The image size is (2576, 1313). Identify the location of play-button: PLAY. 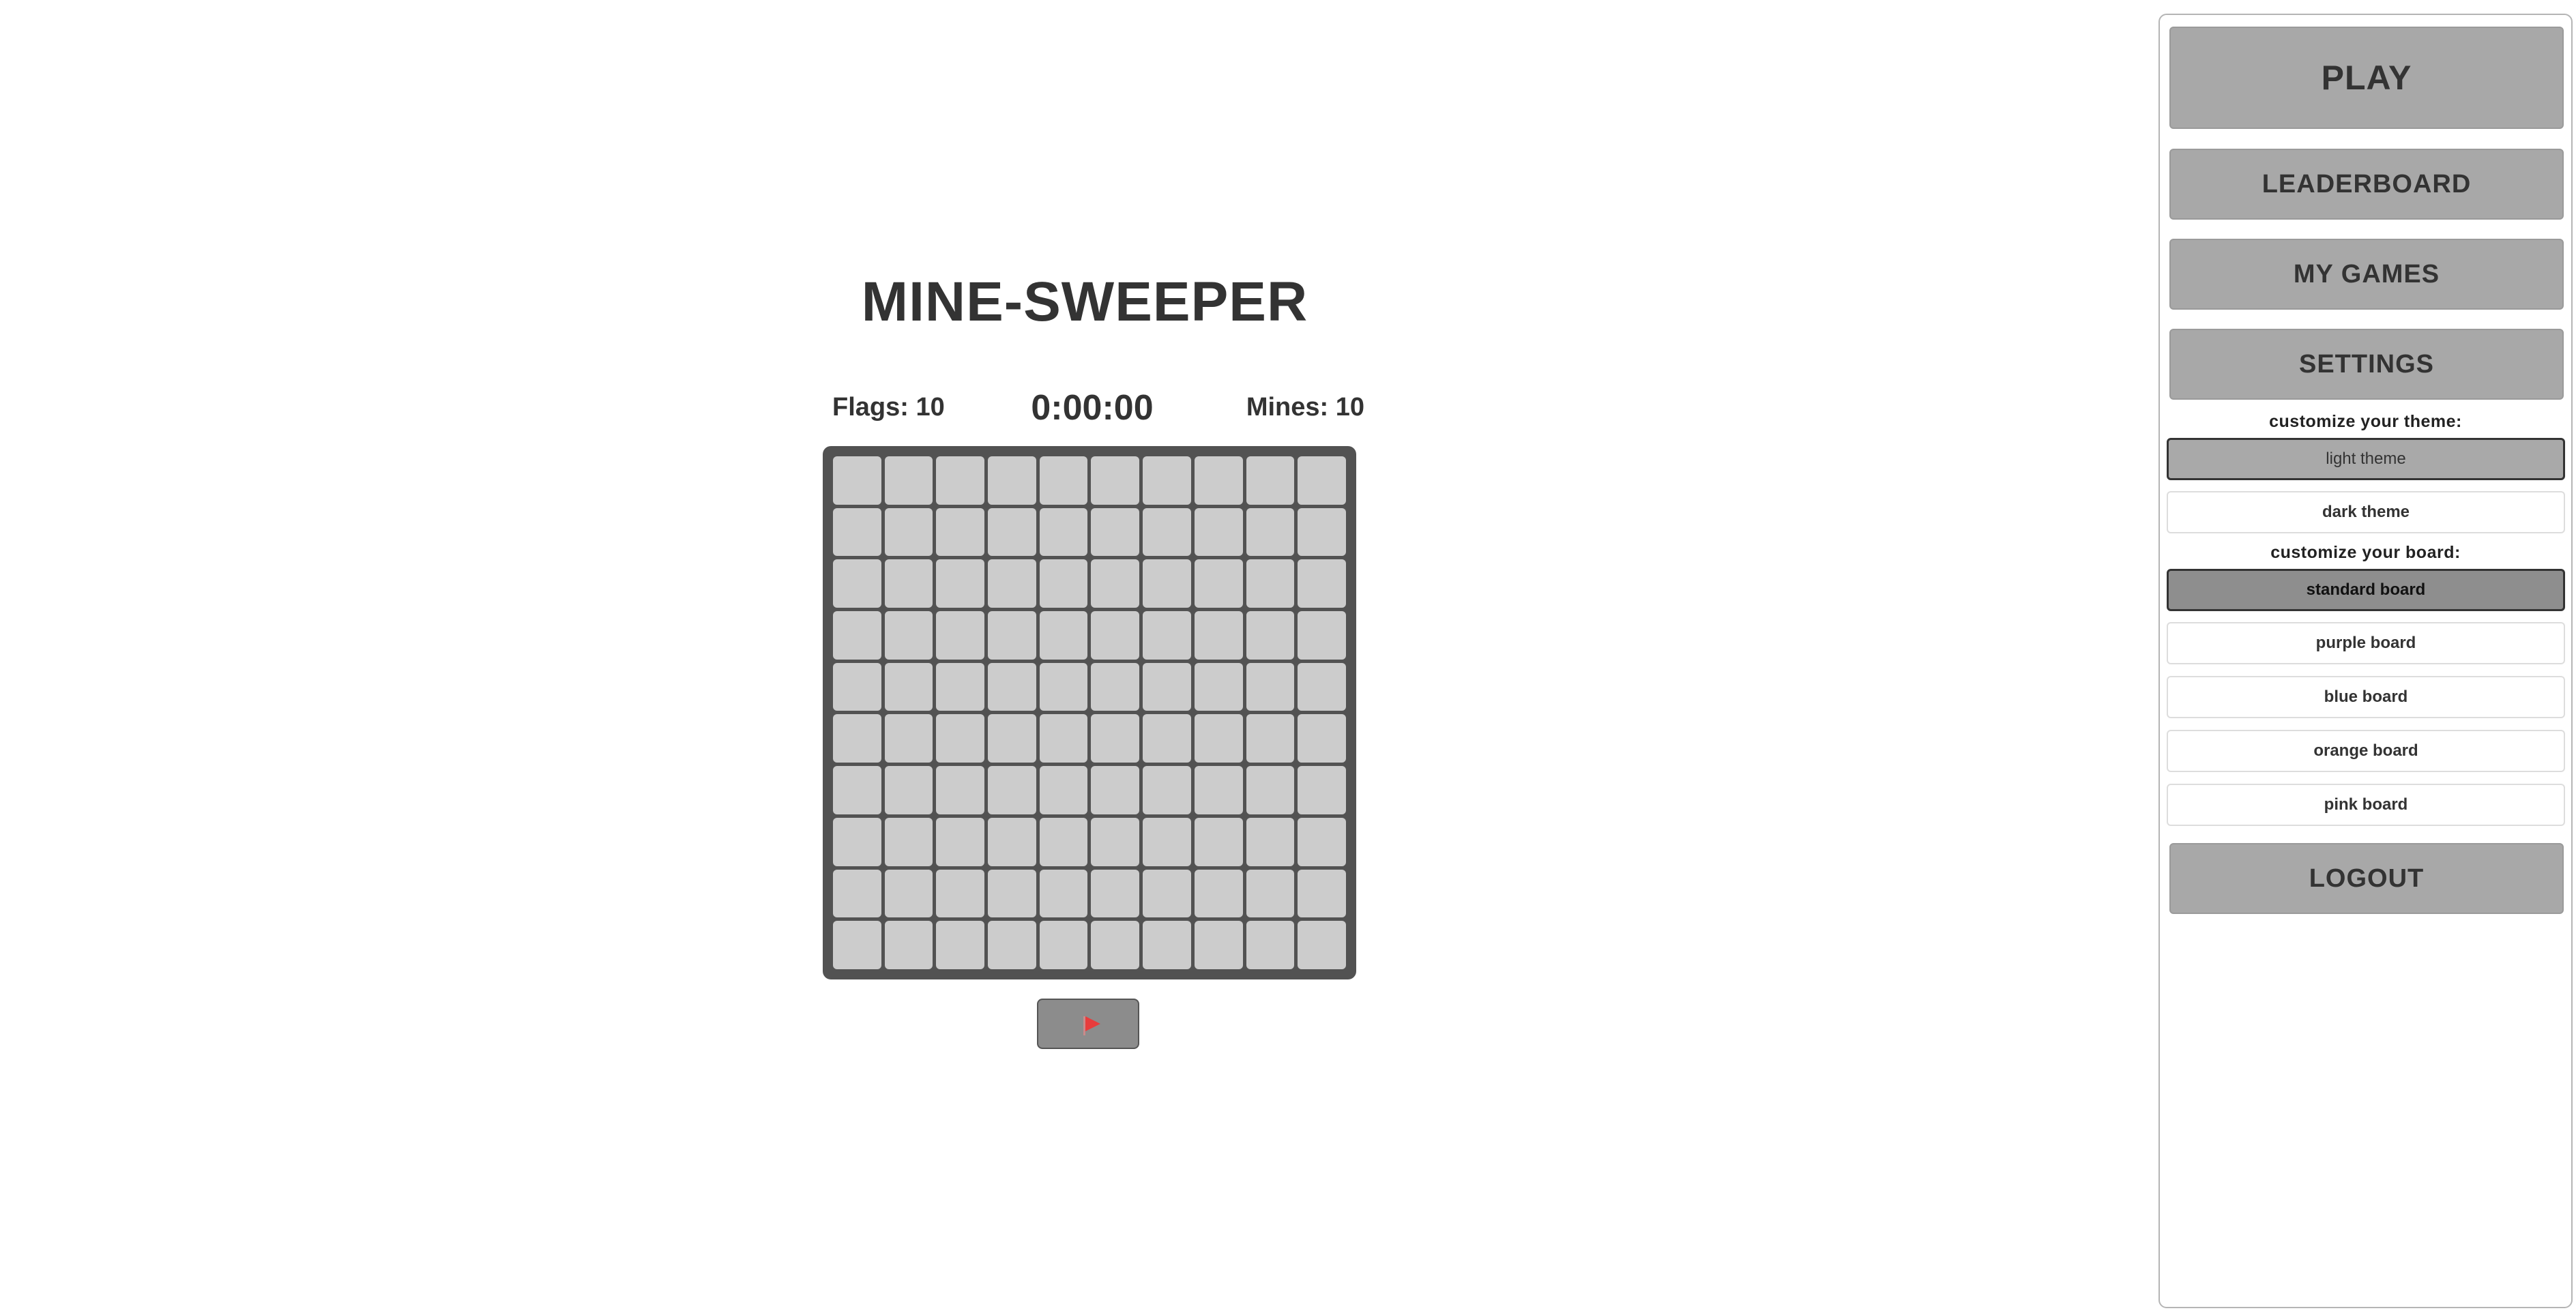
(2366, 78).